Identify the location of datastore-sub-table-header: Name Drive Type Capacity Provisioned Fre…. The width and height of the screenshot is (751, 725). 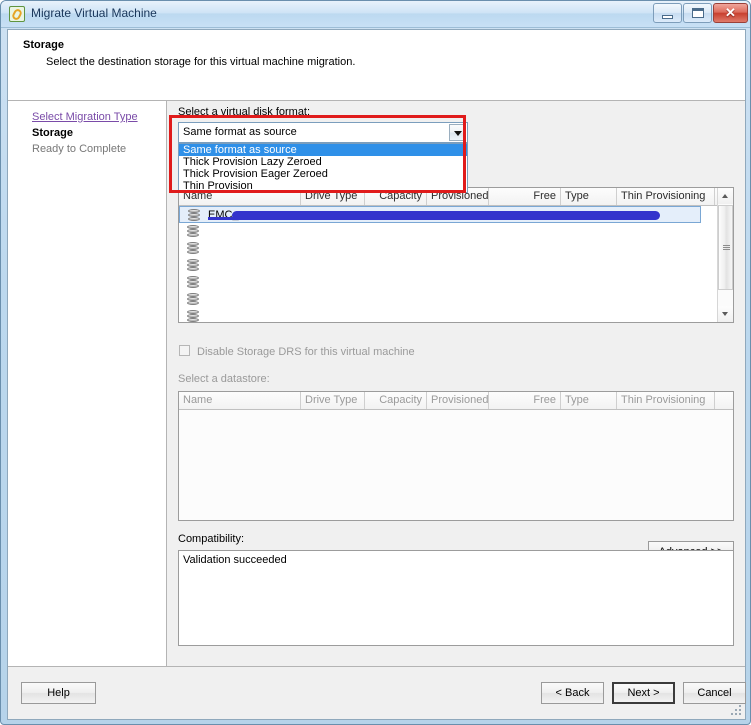
(456, 401).